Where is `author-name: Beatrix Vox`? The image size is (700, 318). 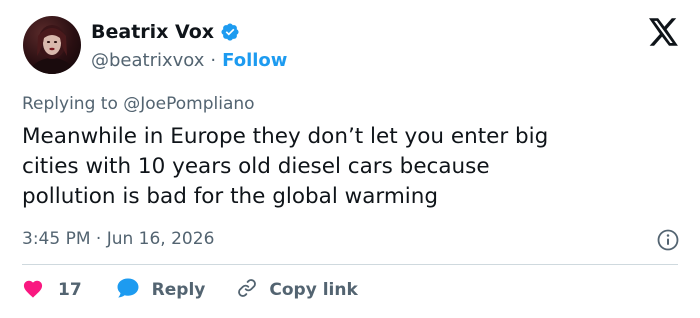
author-name: Beatrix Vox is located at coordinates (152, 32).